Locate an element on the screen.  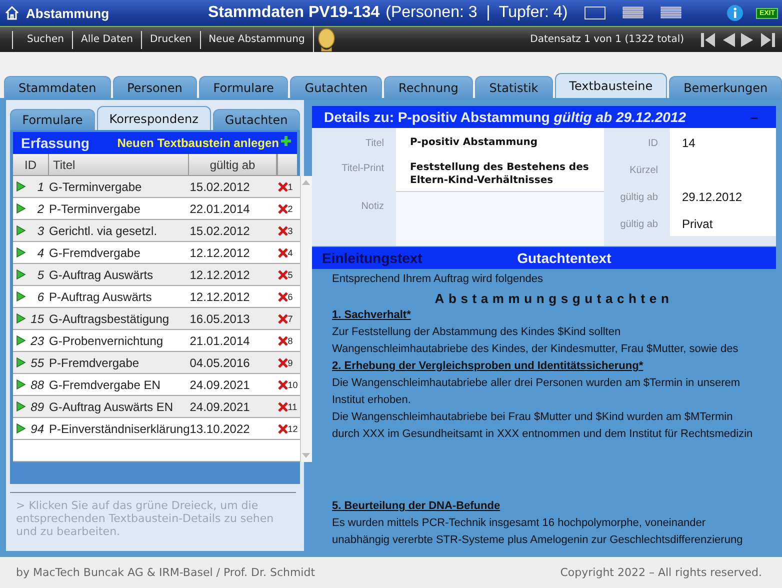
field-label: ID is located at coordinates (653, 144).